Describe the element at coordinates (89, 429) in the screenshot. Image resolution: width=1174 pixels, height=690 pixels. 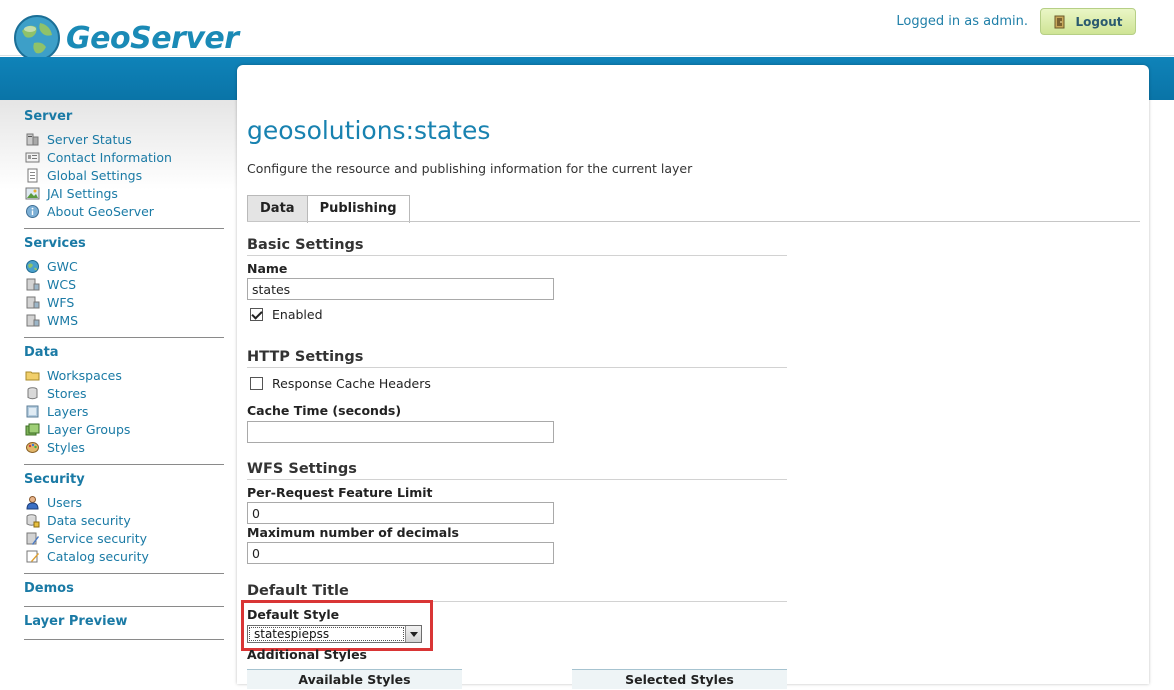
I see `sidebar-item-label: Layer Groups` at that location.